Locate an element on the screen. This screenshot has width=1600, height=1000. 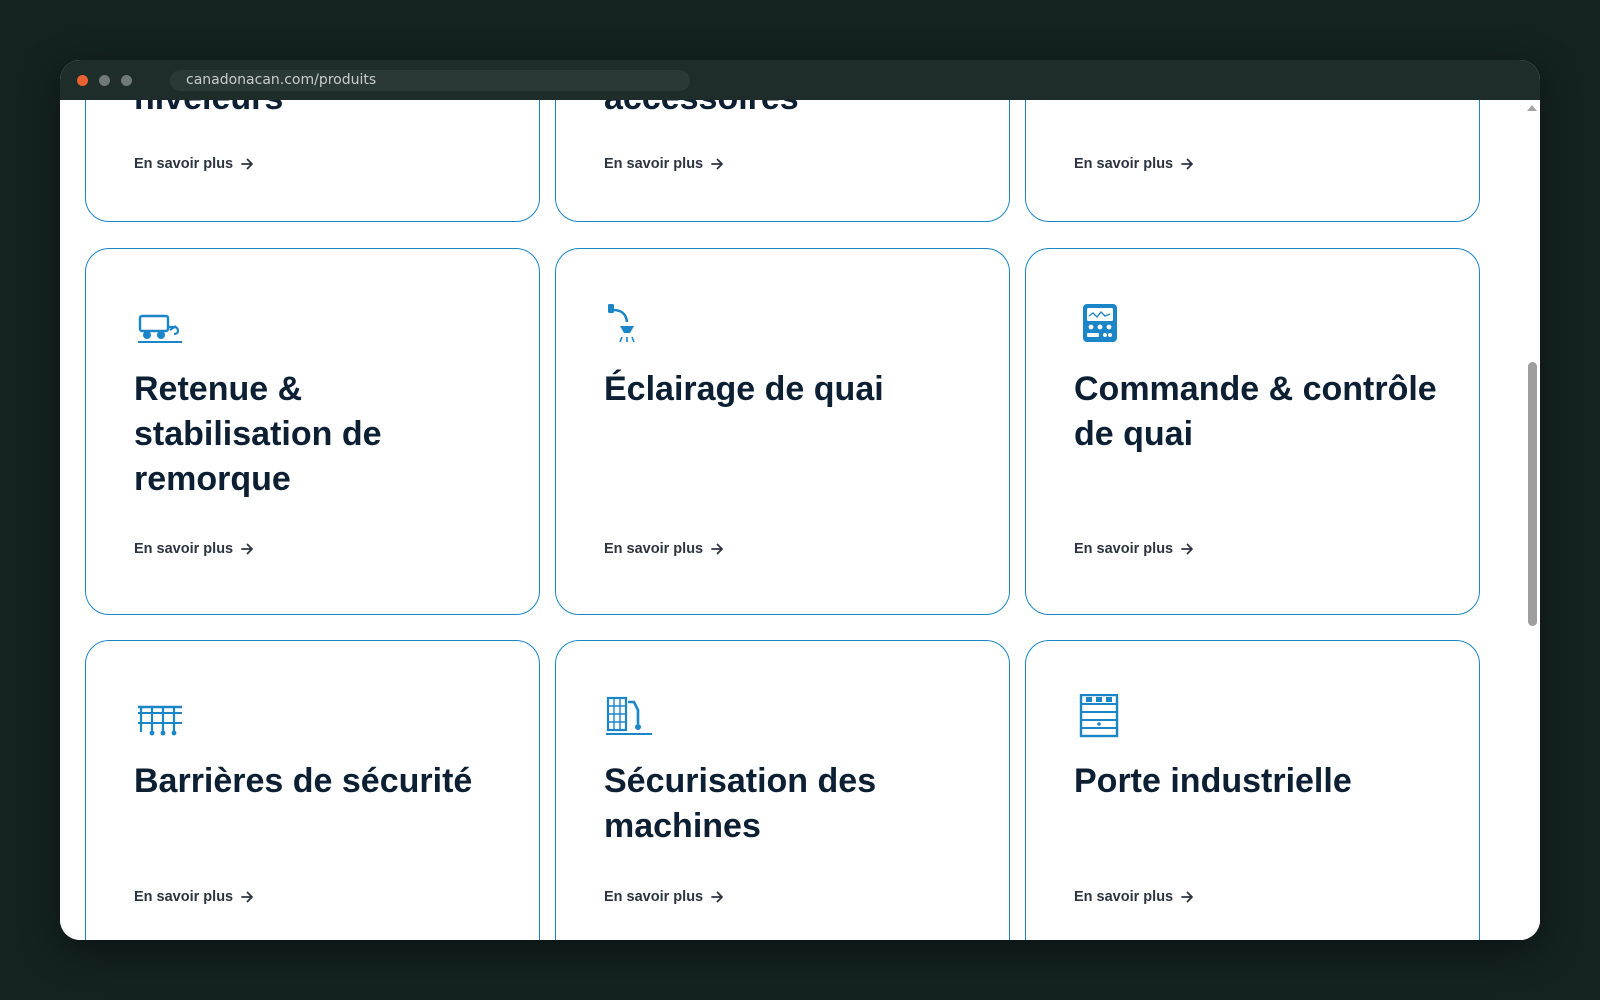
card-title: Porte industrielle is located at coordinates (1213, 781).